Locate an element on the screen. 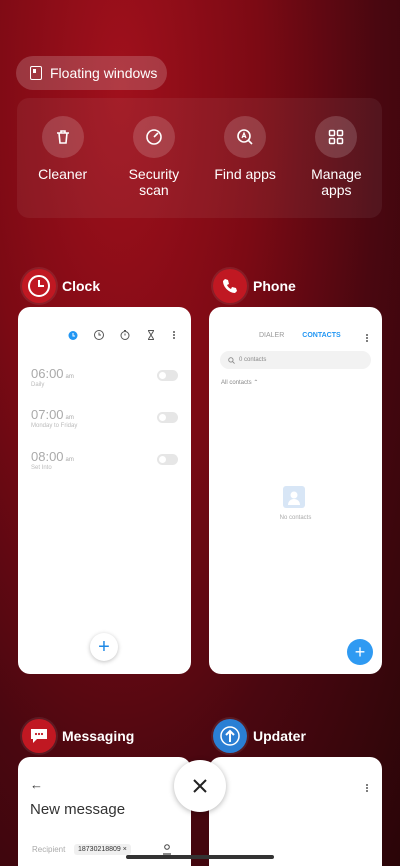 The width and height of the screenshot is (400, 866). phone-tabs: DIALER CONTACTS is located at coordinates (300, 335).